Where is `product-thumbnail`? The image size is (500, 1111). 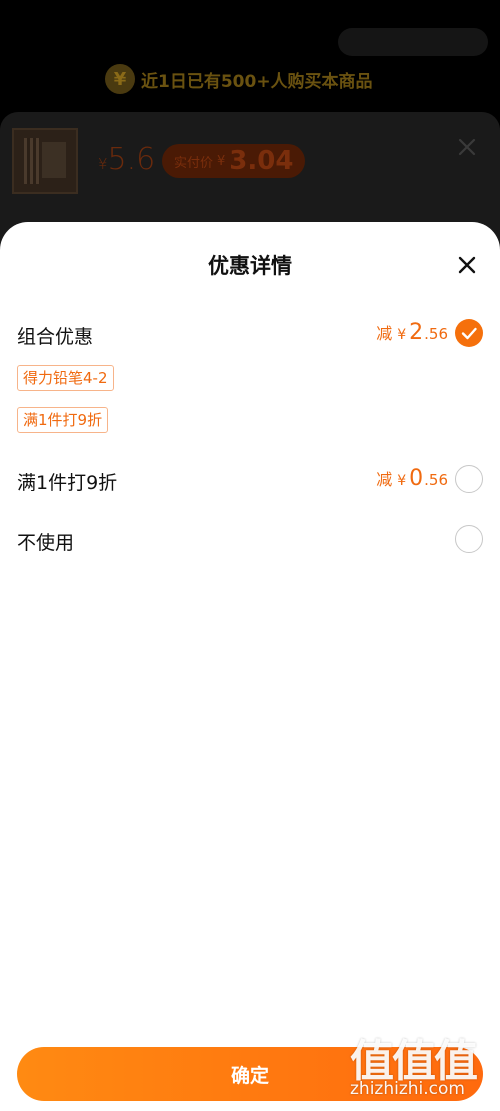
product-thumbnail is located at coordinates (45, 161).